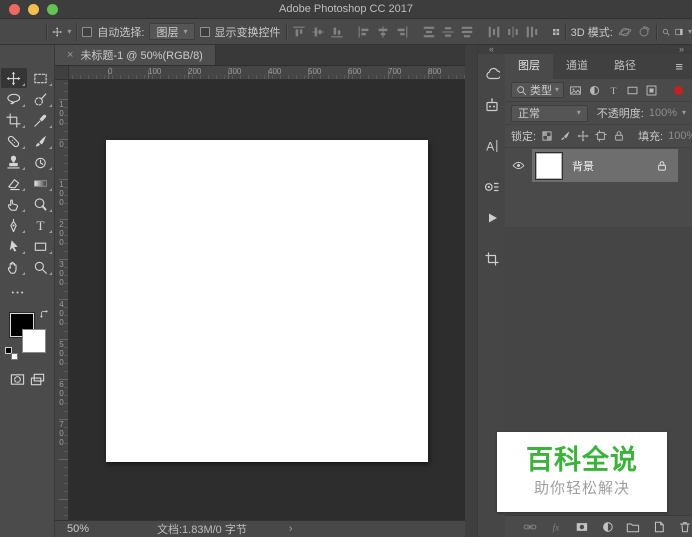 The image size is (692, 537). Describe the element at coordinates (492, 74) in the screenshot. I see `shapes-panel` at that location.